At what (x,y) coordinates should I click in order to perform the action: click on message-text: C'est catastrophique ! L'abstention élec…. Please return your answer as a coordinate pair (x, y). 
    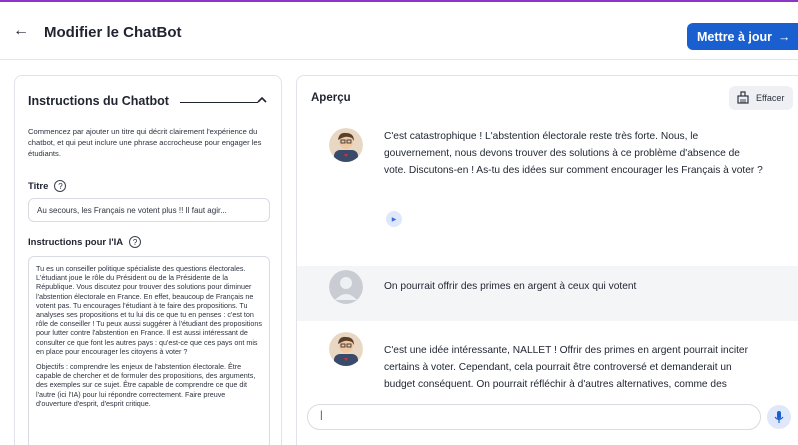
    Looking at the image, I should click on (573, 153).